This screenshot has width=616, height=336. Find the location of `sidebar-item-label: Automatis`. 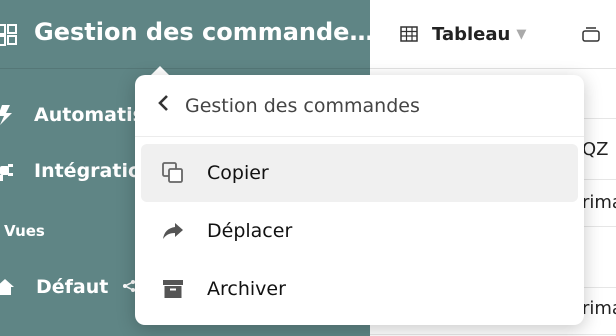

sidebar-item-label: Automatis is located at coordinates (89, 115).